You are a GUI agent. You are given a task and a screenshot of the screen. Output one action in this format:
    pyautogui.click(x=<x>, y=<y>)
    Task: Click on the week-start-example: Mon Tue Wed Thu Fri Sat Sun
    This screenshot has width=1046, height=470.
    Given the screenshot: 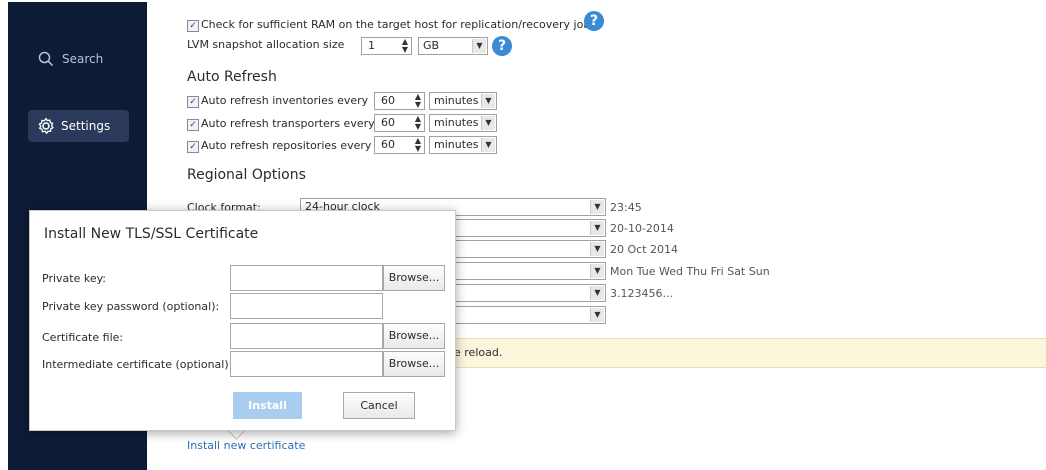 What is the action you would take?
    pyautogui.click(x=690, y=271)
    